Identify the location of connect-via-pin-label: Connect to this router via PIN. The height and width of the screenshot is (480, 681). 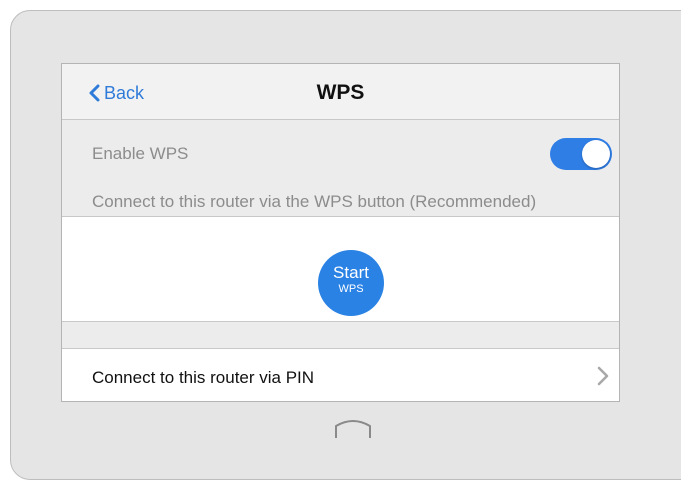
(203, 377).